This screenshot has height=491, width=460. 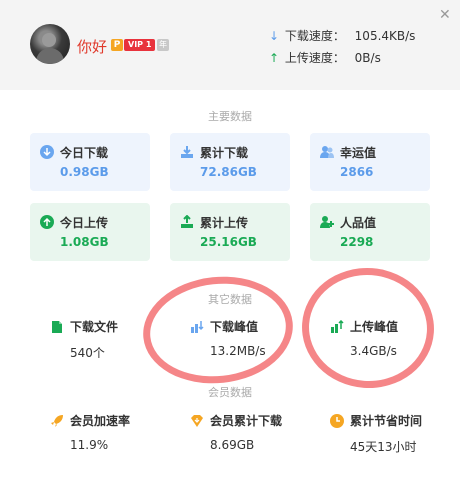 What do you see at coordinates (367, 58) in the screenshot?
I see `upload-speed-value: 0B/s` at bounding box center [367, 58].